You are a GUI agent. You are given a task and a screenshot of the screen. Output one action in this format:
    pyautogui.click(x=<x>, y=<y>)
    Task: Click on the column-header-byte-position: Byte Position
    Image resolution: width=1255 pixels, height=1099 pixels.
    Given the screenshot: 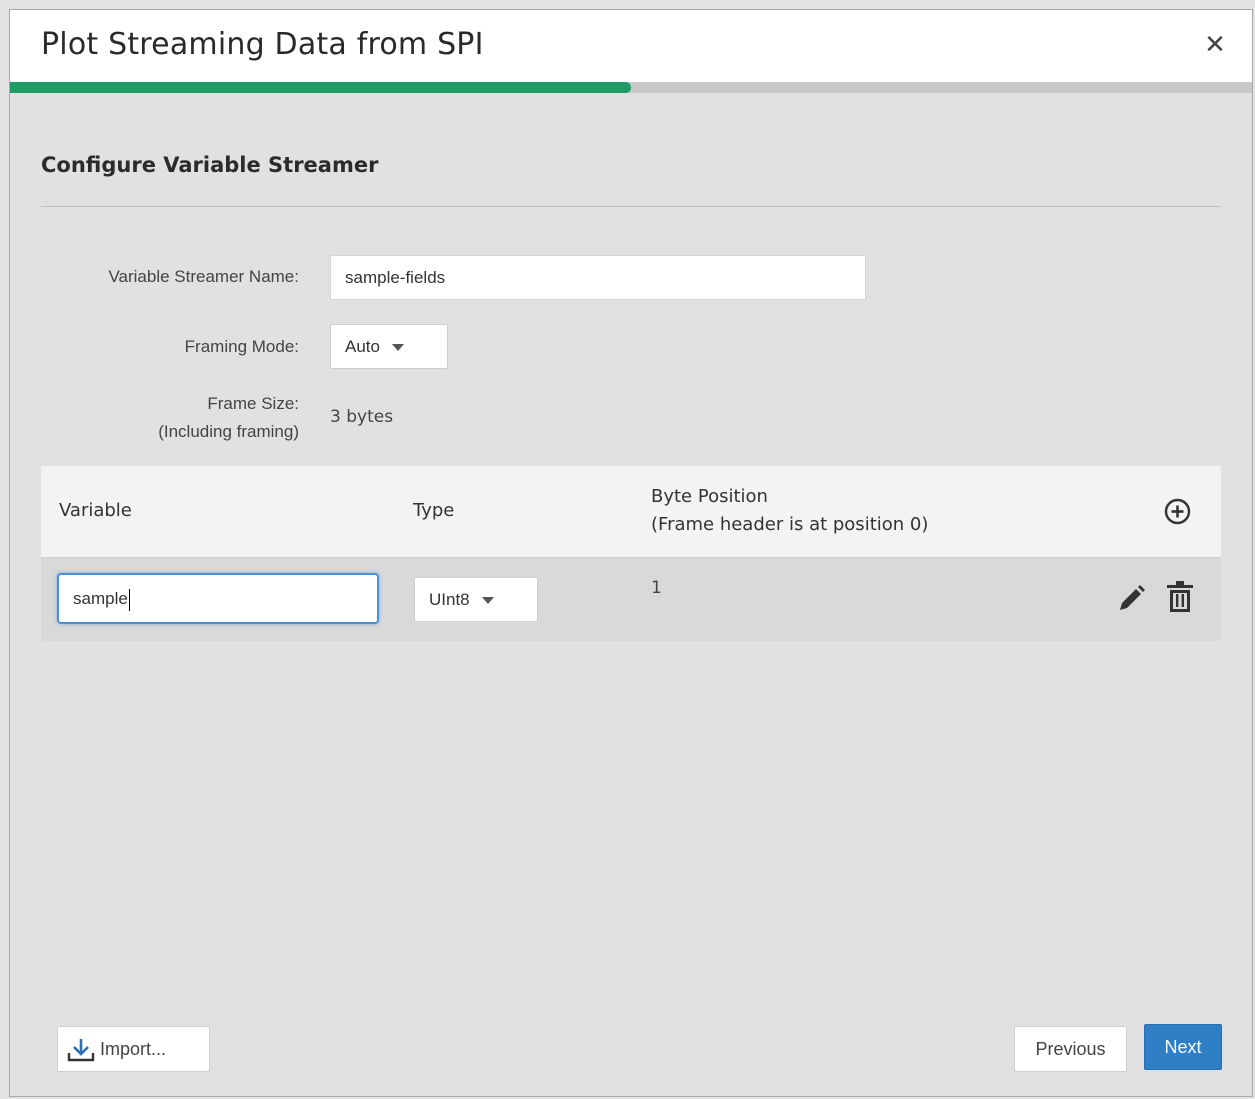 What is the action you would take?
    pyautogui.click(x=709, y=496)
    